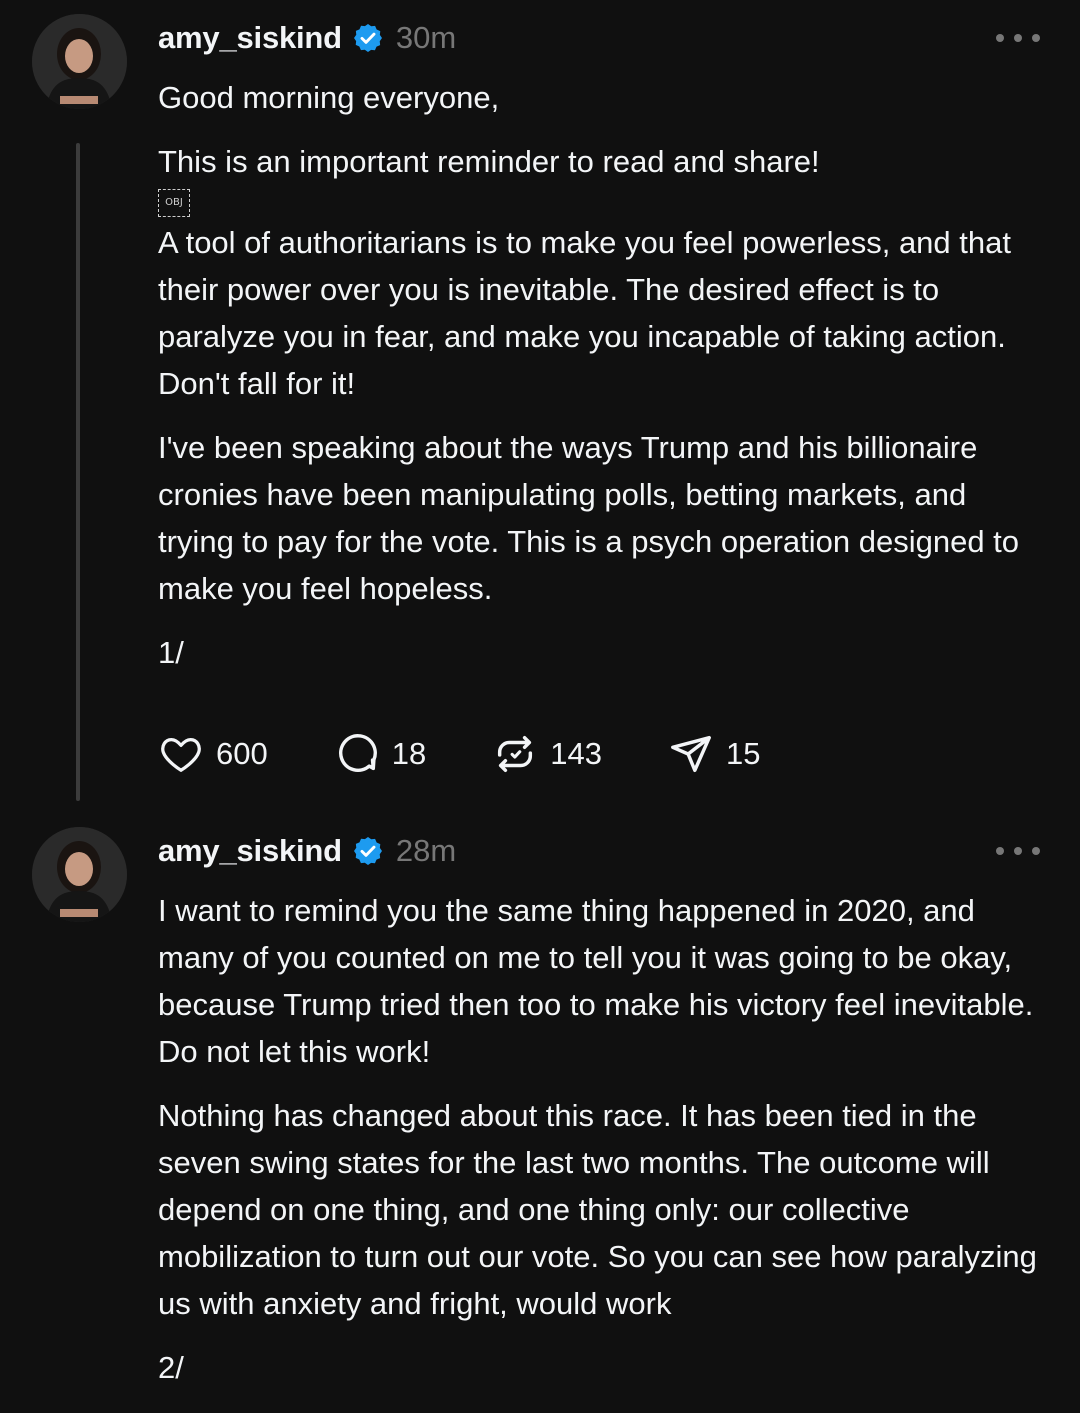  Describe the element at coordinates (171, 1367) in the screenshot. I see `post-paragraph: 2/` at that location.